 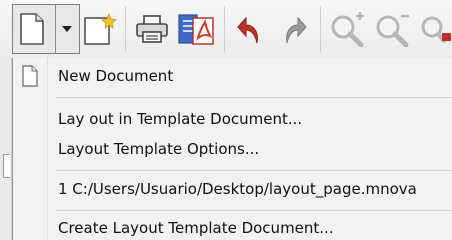 I want to click on menu-item-new-document: New Document, so click(x=232, y=76).